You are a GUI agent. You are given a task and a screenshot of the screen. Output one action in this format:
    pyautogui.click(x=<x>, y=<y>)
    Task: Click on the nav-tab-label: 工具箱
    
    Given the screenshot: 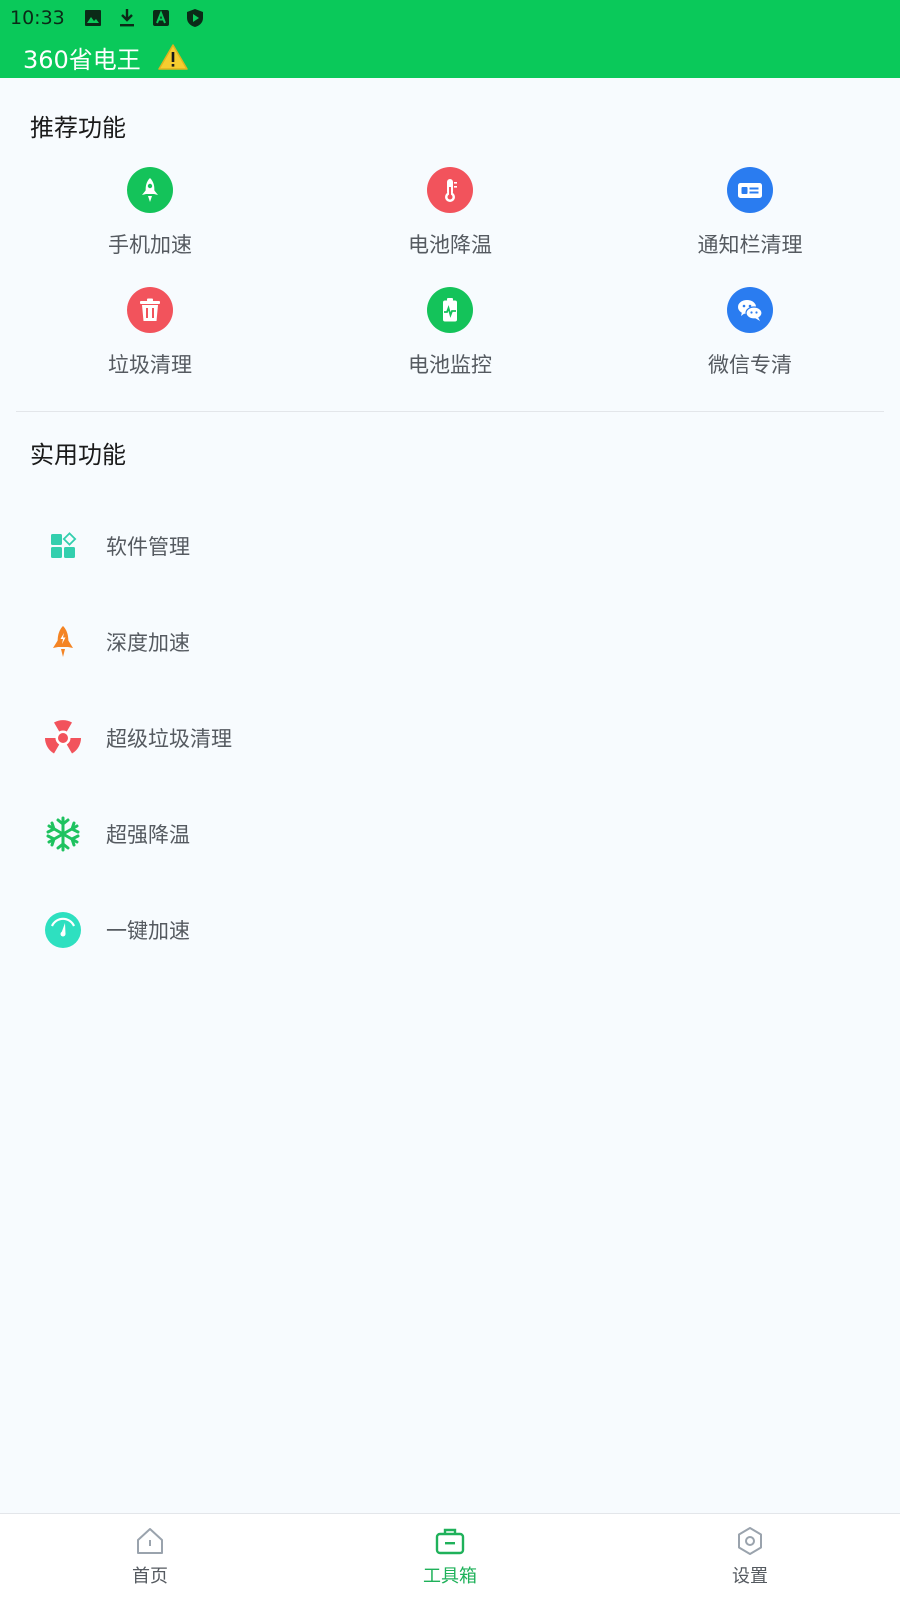 What is the action you would take?
    pyautogui.click(x=450, y=1576)
    